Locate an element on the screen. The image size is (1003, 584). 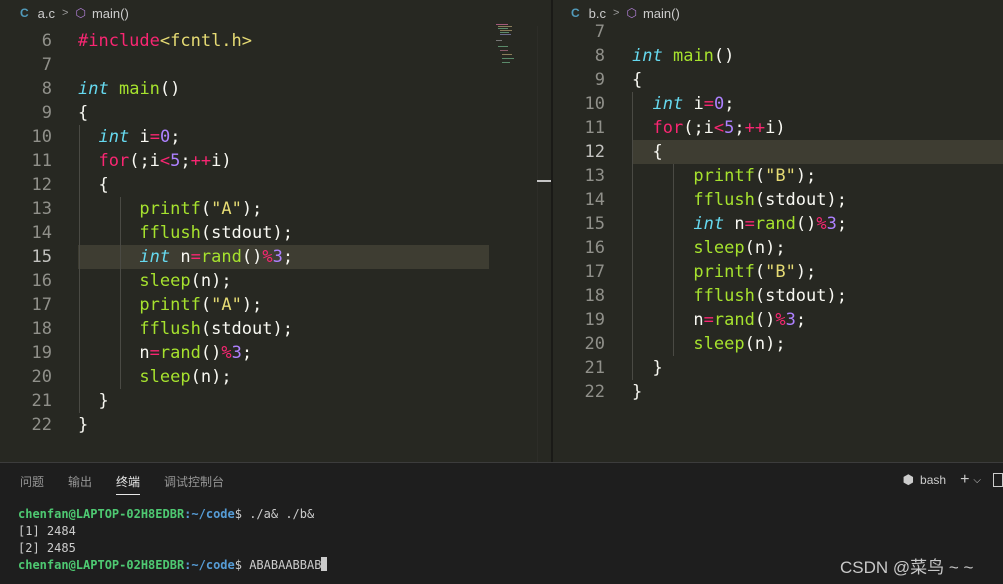
indent-guide is located at coordinates (632, 236).